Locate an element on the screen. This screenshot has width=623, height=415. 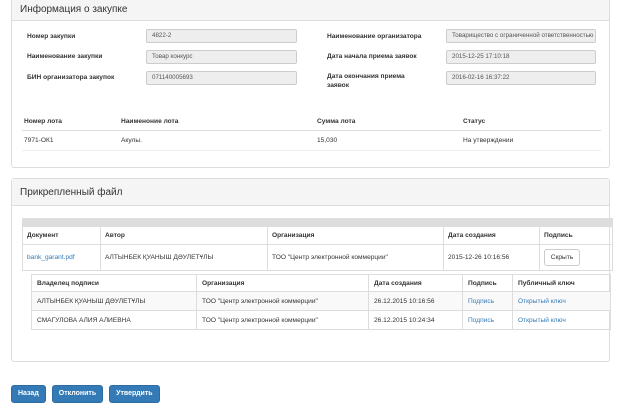
sig-header-date: Дата создания is located at coordinates (415, 283).